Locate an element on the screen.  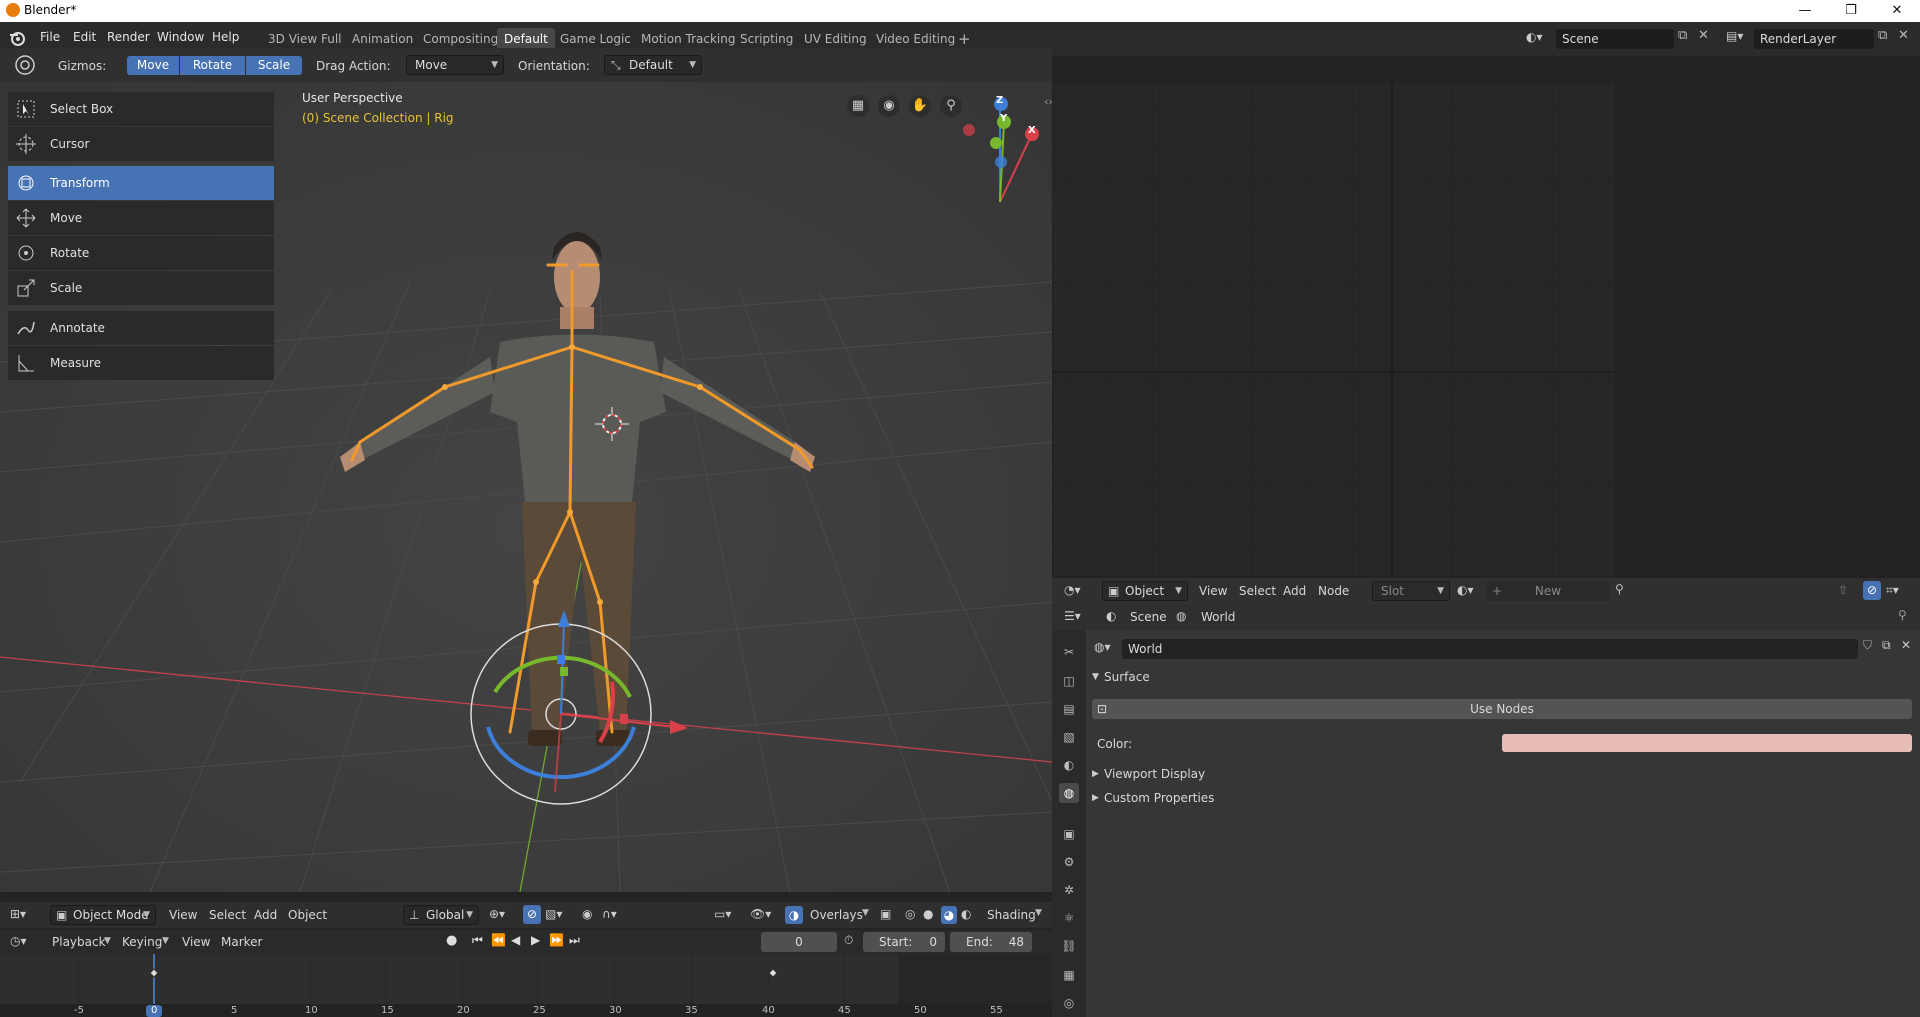
jump-end-icon: ⏭ is located at coordinates (574, 940).